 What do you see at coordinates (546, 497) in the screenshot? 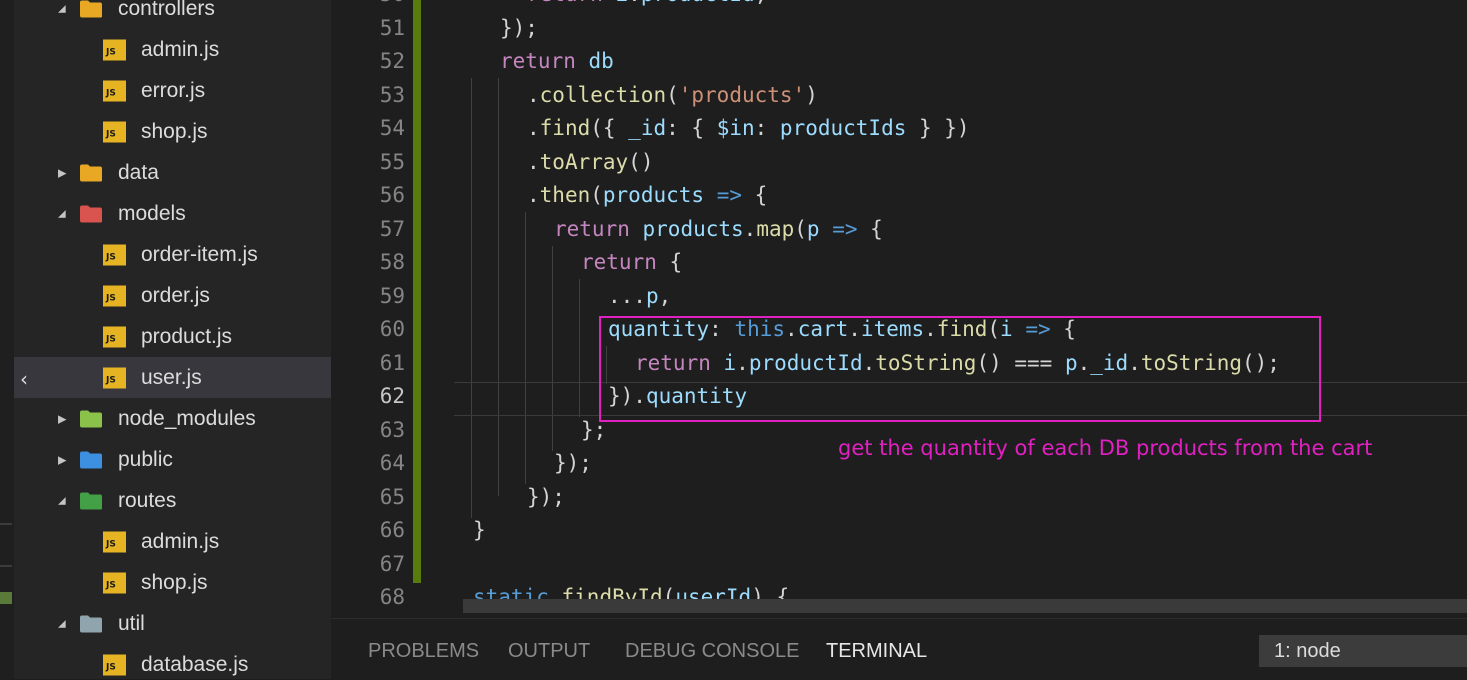
I see `code-text: });` at bounding box center [546, 497].